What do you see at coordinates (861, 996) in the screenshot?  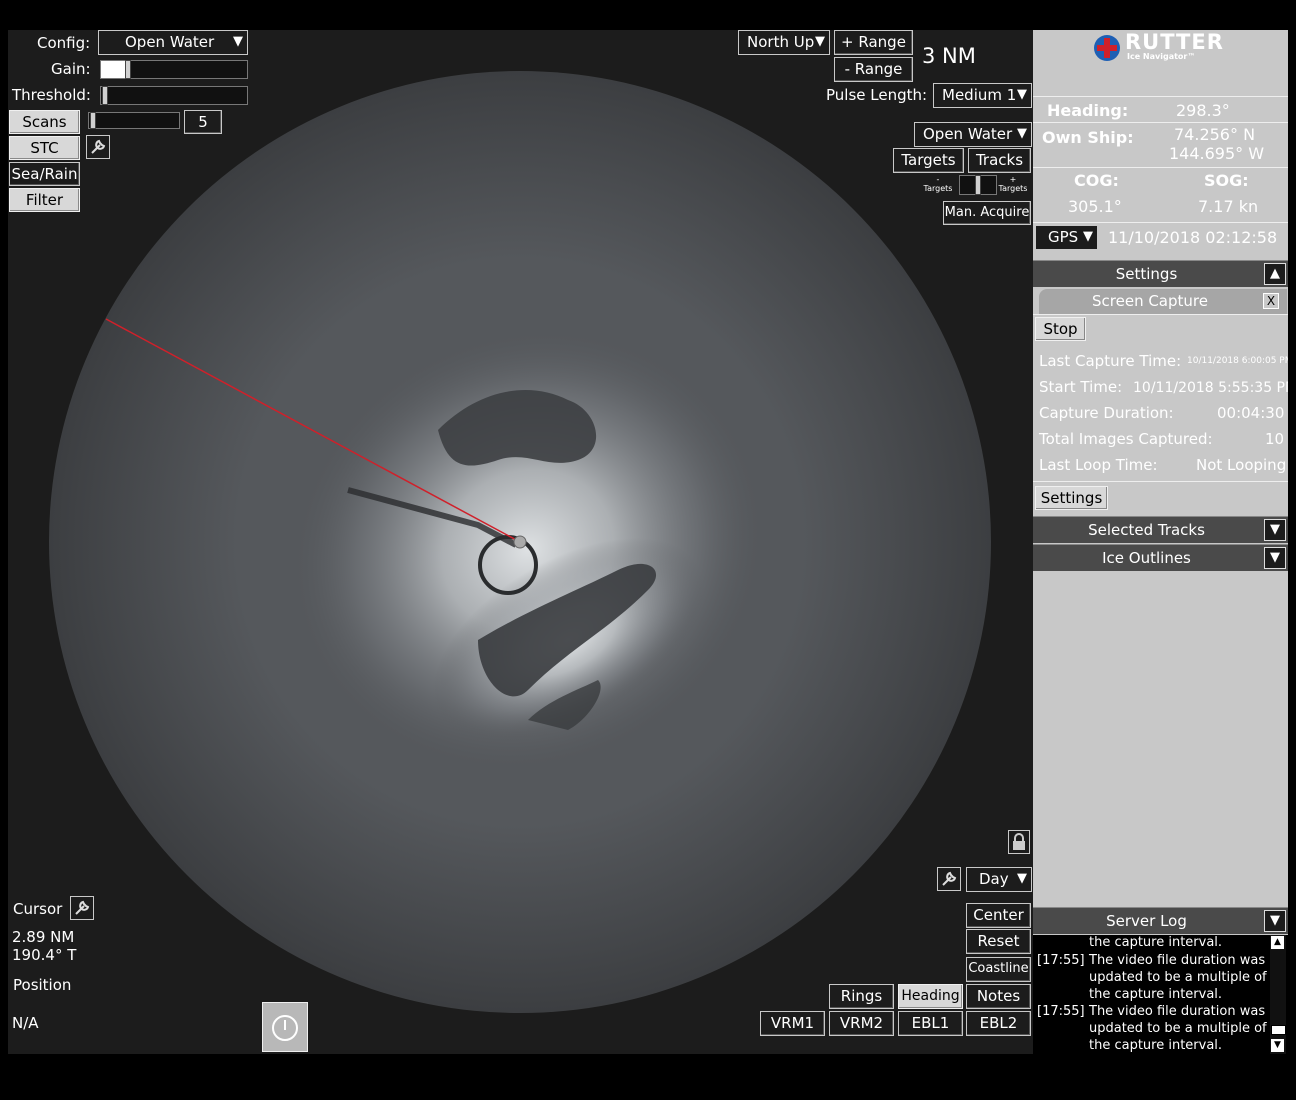 I see `rings-button: Rings` at bounding box center [861, 996].